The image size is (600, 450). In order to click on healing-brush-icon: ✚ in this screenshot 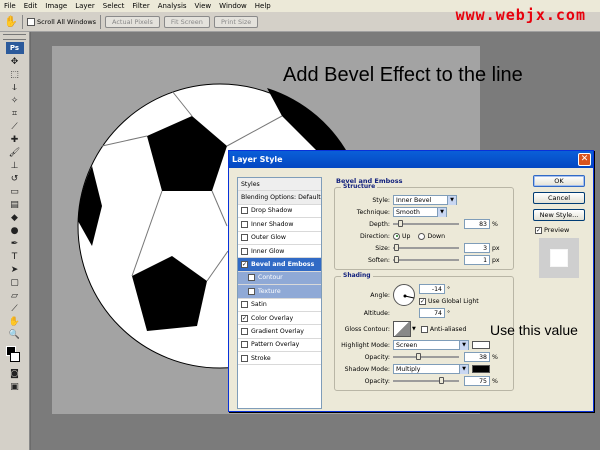, I will do `click(15, 140)`.